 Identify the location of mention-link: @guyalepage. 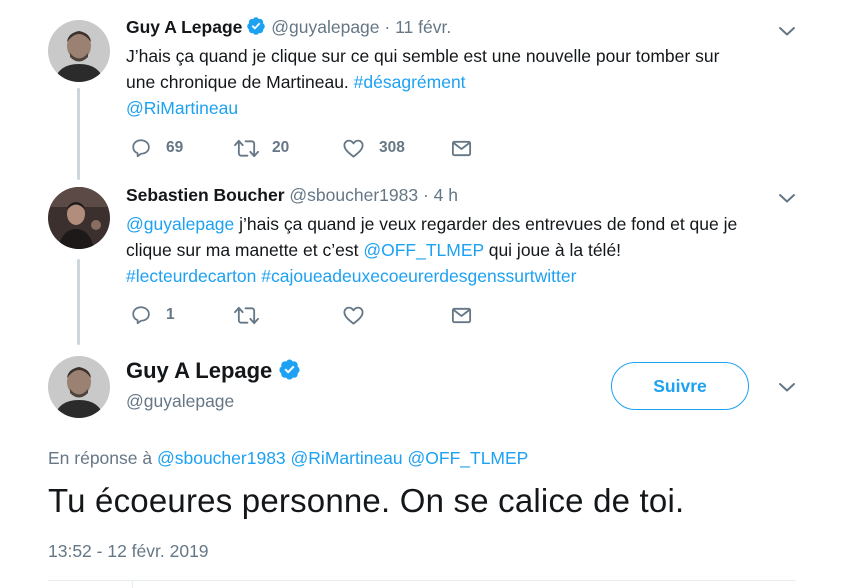
(180, 224).